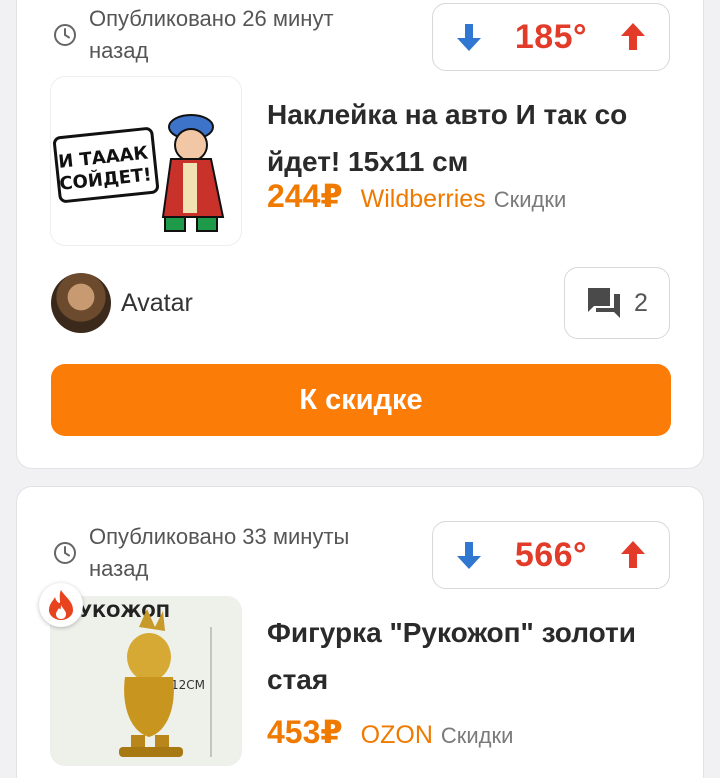  I want to click on go-to-deal-button: К скидке, so click(361, 400).